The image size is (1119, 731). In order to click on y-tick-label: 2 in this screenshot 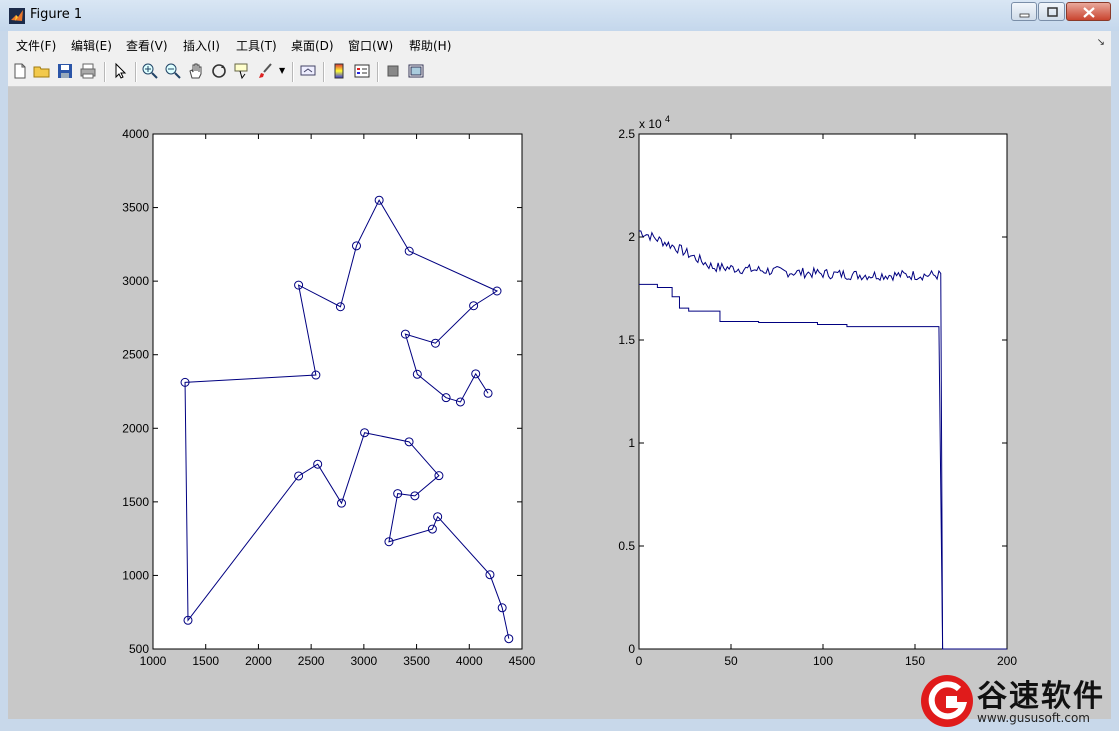, I will do `click(631, 237)`.